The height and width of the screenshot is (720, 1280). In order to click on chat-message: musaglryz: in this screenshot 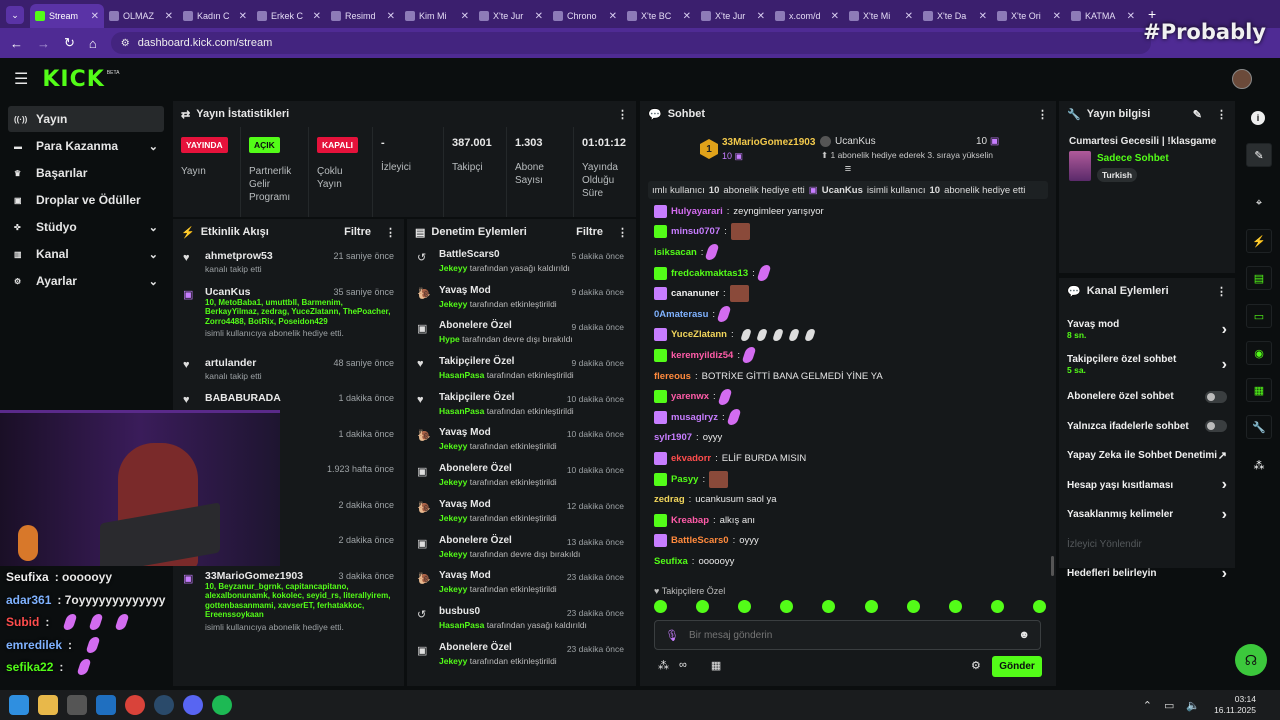, I will do `click(848, 417)`.